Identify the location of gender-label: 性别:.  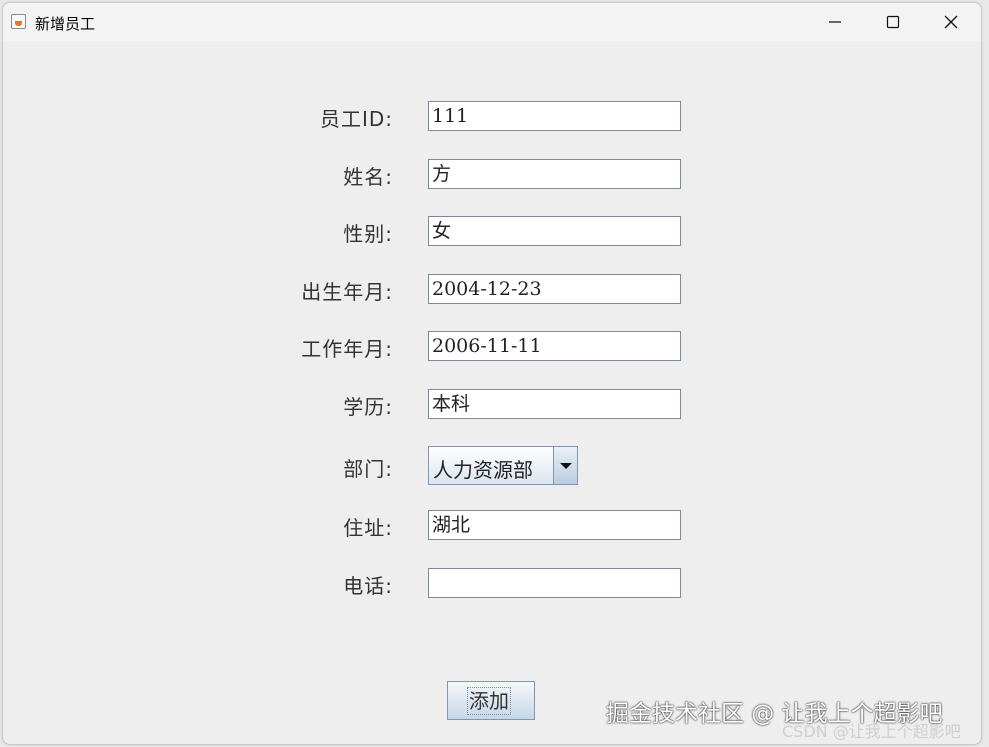
(368, 234).